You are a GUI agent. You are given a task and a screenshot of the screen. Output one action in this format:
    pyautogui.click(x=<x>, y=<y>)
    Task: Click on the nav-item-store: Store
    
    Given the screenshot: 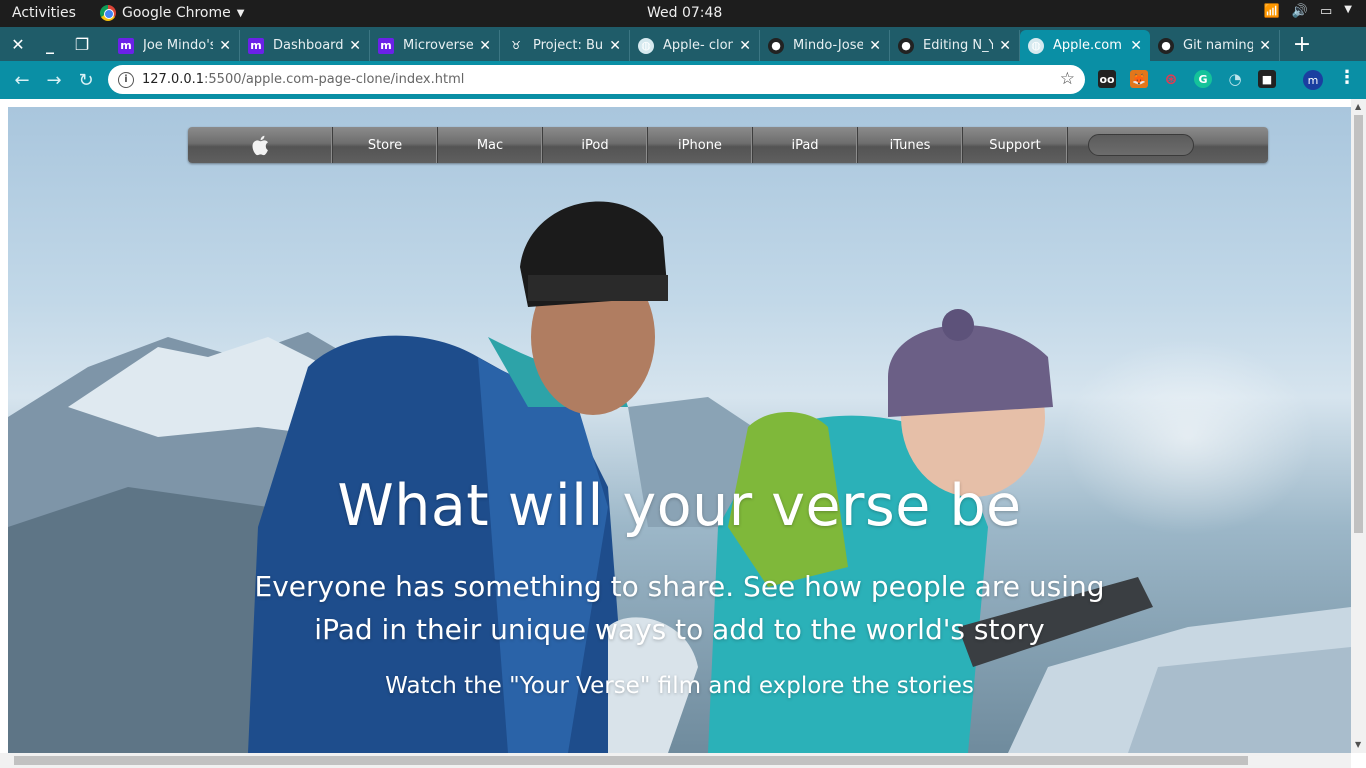 What is the action you would take?
    pyautogui.click(x=385, y=145)
    